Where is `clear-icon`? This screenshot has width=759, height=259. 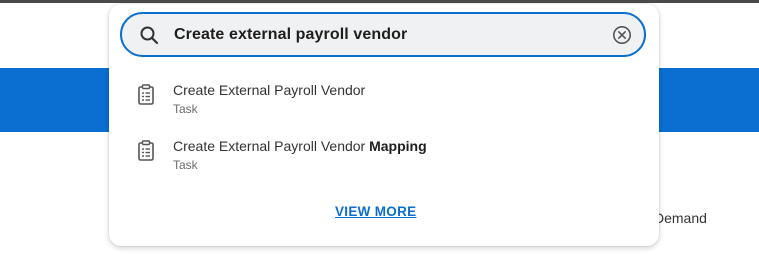 clear-icon is located at coordinates (622, 35).